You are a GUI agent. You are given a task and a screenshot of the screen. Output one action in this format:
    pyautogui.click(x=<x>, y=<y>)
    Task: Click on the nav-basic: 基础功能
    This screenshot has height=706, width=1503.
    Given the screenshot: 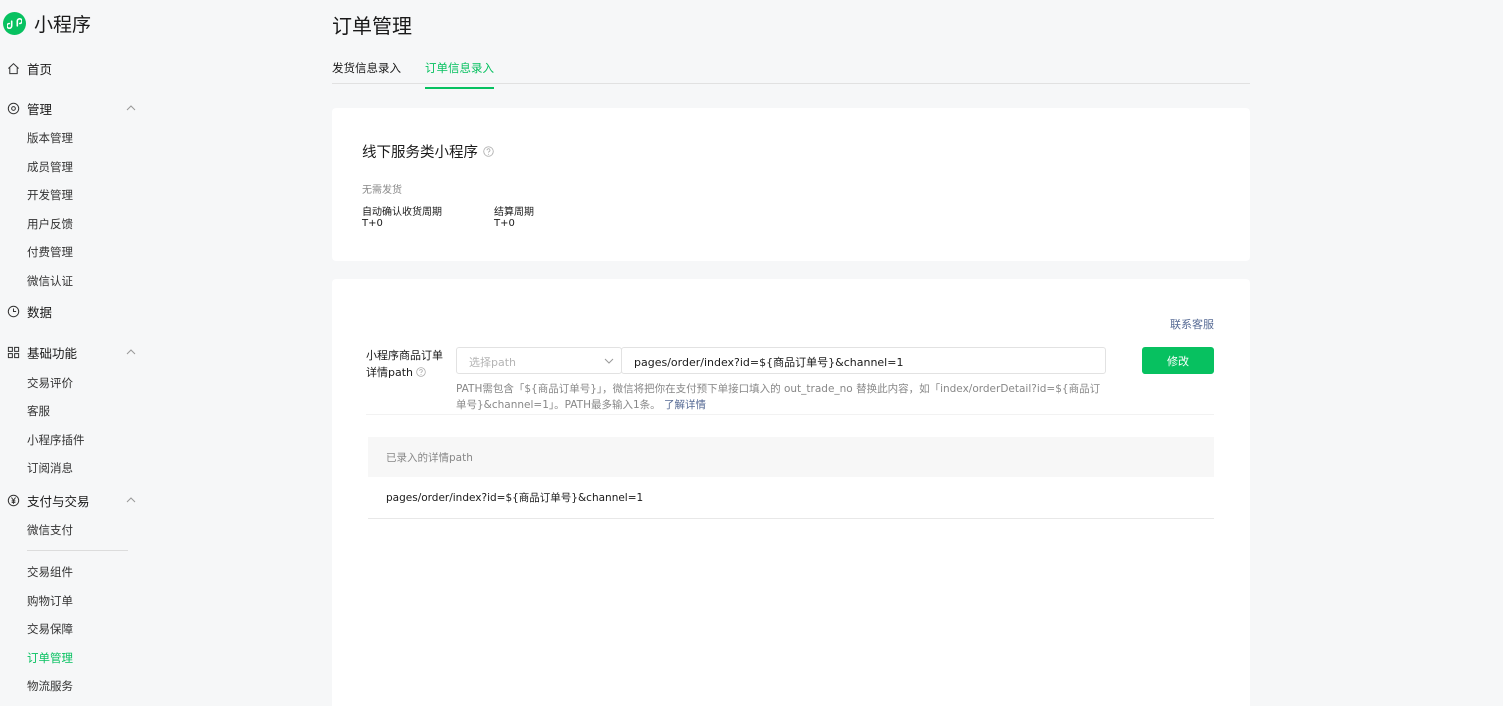 What is the action you would take?
    pyautogui.click(x=72, y=352)
    